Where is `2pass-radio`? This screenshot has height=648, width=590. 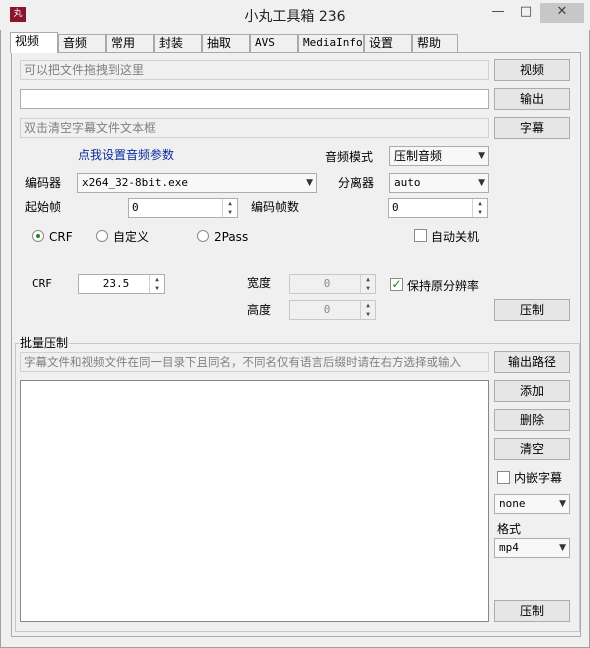
2pass-radio is located at coordinates (203, 236).